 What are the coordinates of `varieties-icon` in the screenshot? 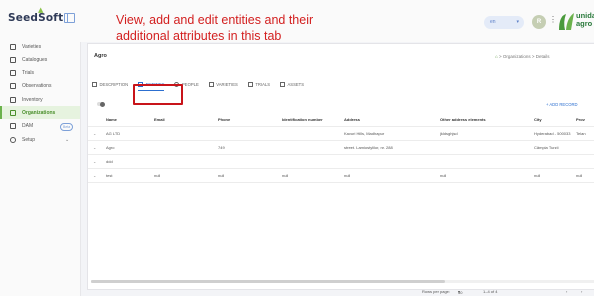 It's located at (211, 84).